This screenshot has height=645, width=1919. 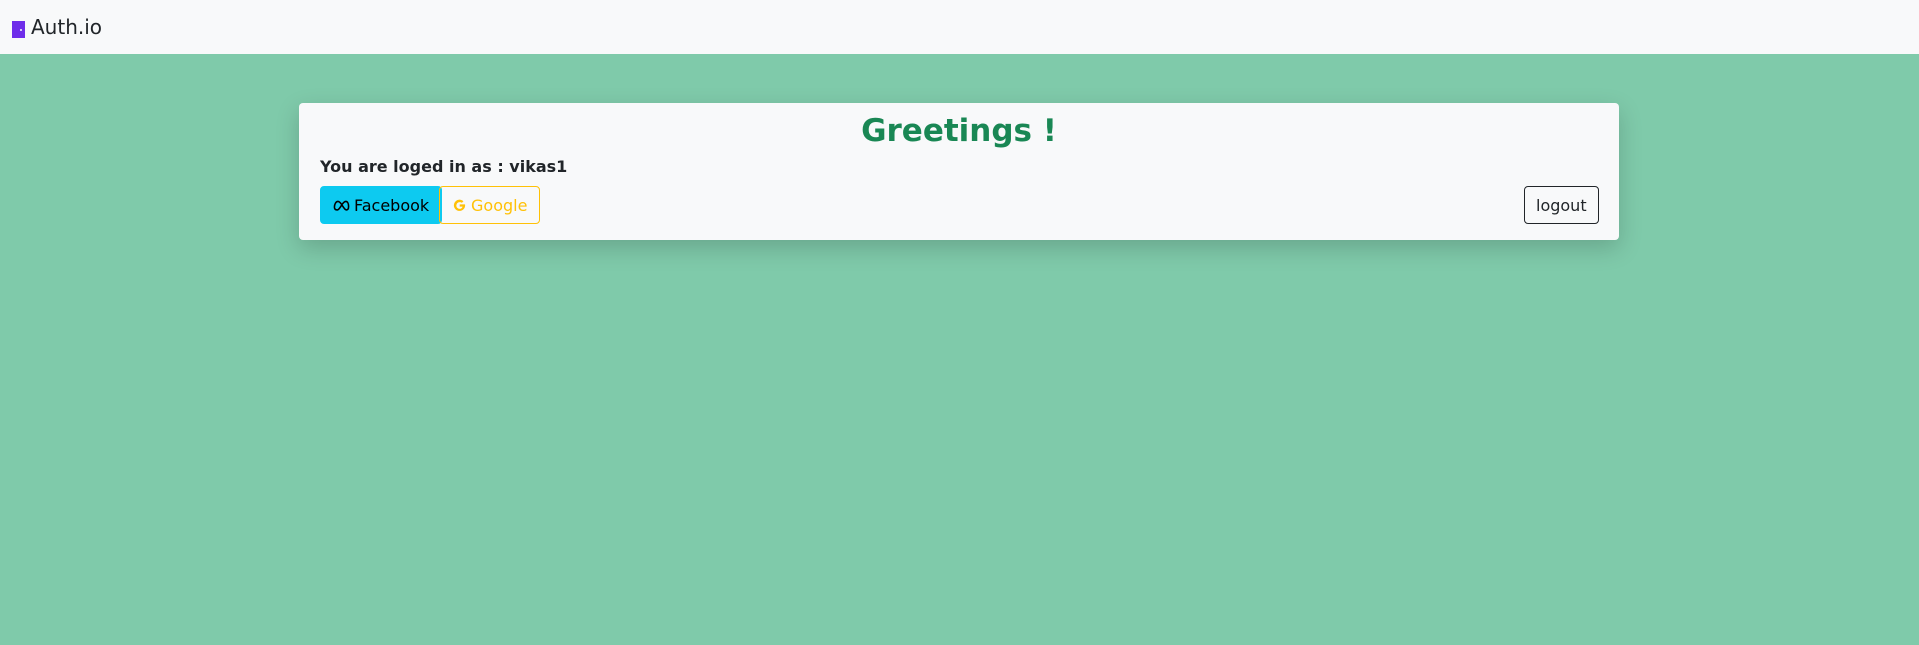 I want to click on brand-label: Auth.io, so click(x=67, y=27).